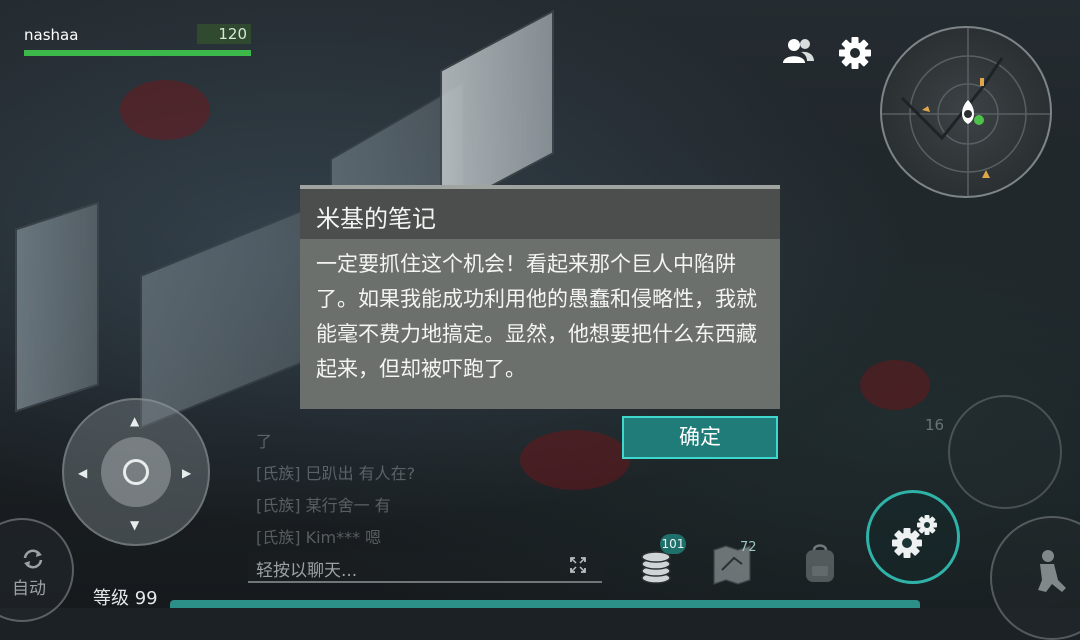  Describe the element at coordinates (798, 51) in the screenshot. I see `players-icon` at that location.